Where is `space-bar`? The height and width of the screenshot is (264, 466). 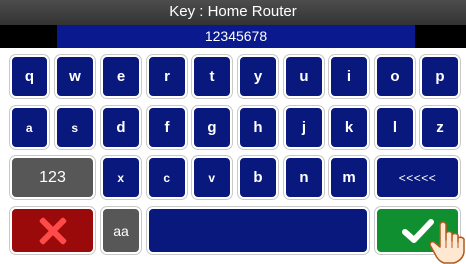 space-bar is located at coordinates (258, 230).